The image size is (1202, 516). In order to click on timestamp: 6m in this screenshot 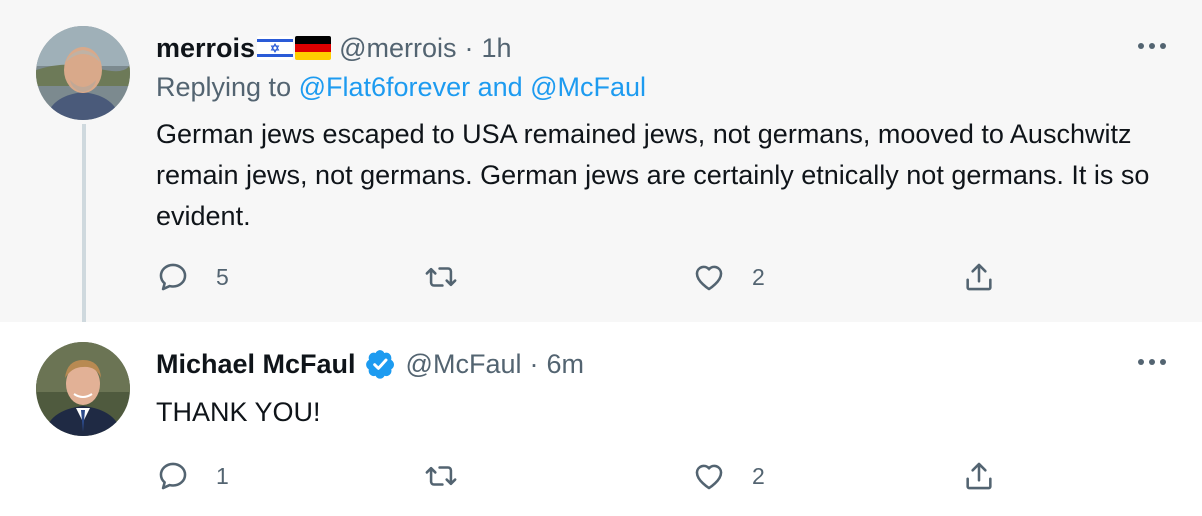, I will do `click(565, 364)`.